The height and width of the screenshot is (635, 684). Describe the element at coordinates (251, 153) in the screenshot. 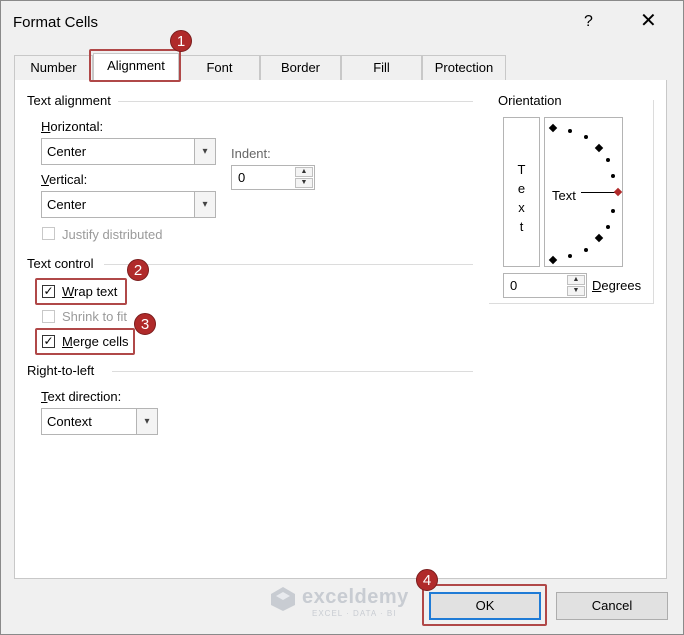

I see `indent-label: Indent:` at that location.